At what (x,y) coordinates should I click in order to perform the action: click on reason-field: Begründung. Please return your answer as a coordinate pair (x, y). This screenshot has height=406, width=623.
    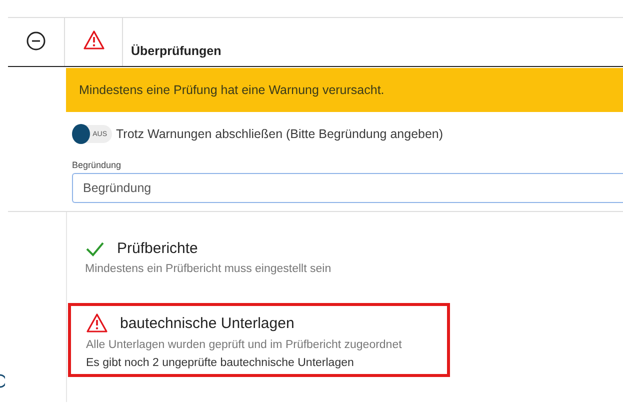
    Looking at the image, I should click on (347, 188).